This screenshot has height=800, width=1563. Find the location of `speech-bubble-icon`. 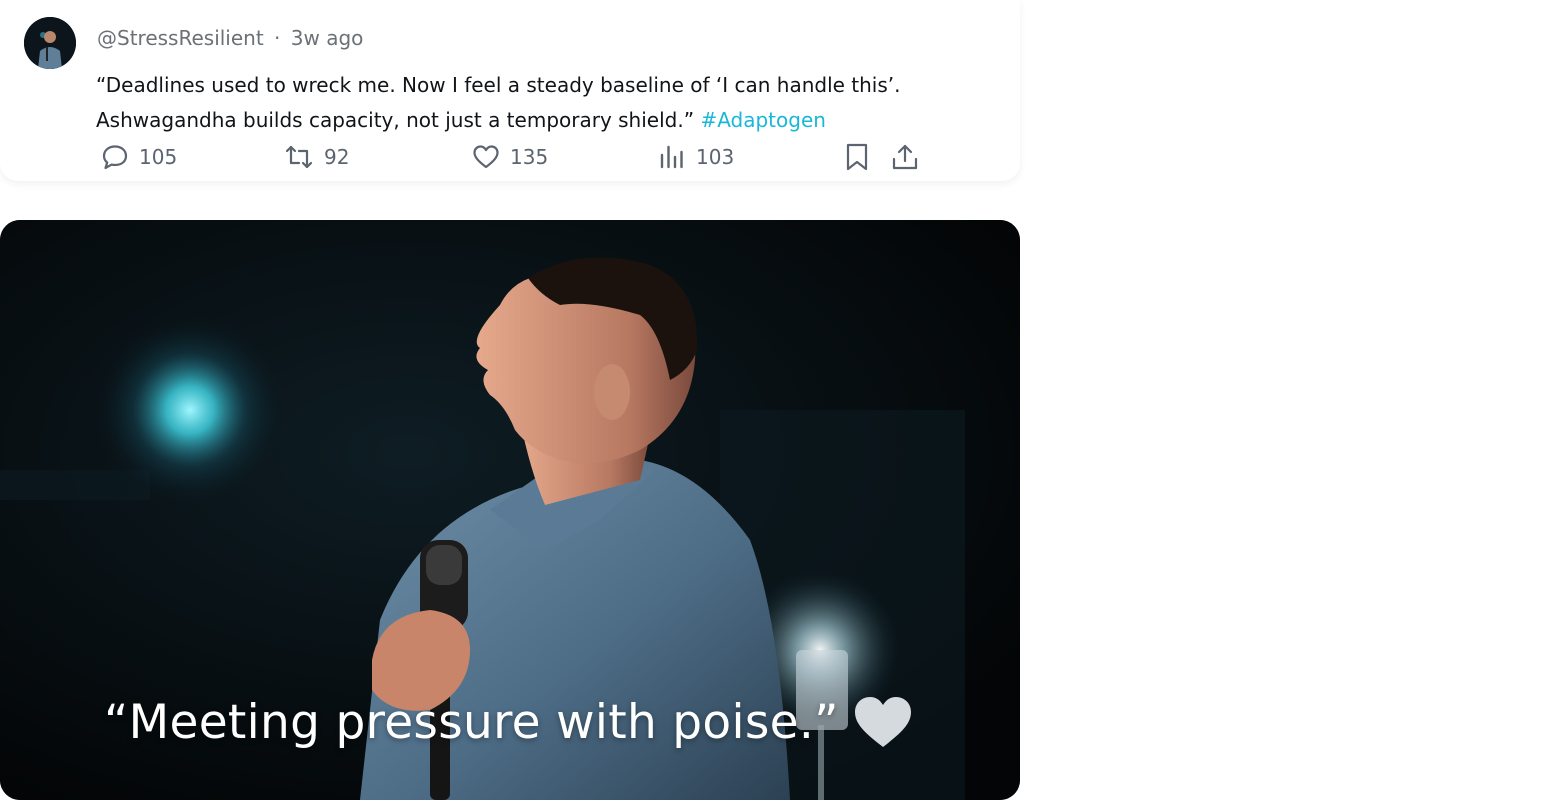

speech-bubble-icon is located at coordinates (115, 157).